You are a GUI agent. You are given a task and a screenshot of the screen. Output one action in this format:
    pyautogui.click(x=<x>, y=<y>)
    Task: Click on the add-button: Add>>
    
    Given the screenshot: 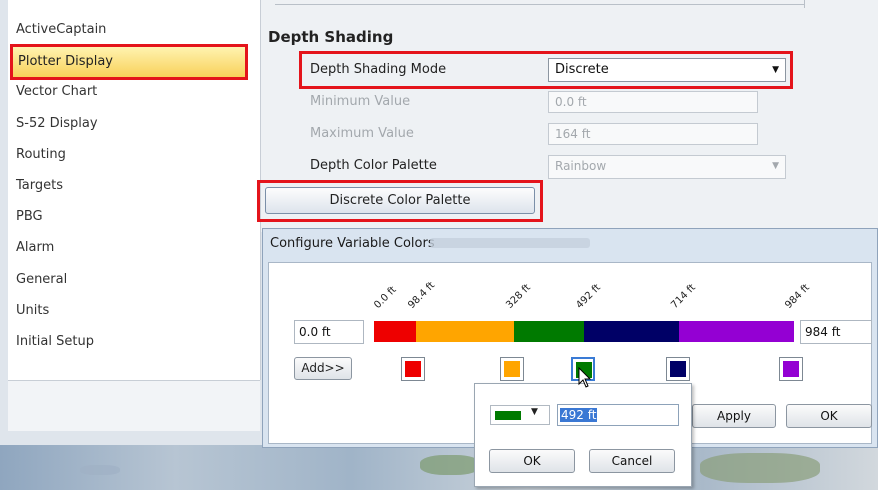 What is the action you would take?
    pyautogui.click(x=323, y=368)
    